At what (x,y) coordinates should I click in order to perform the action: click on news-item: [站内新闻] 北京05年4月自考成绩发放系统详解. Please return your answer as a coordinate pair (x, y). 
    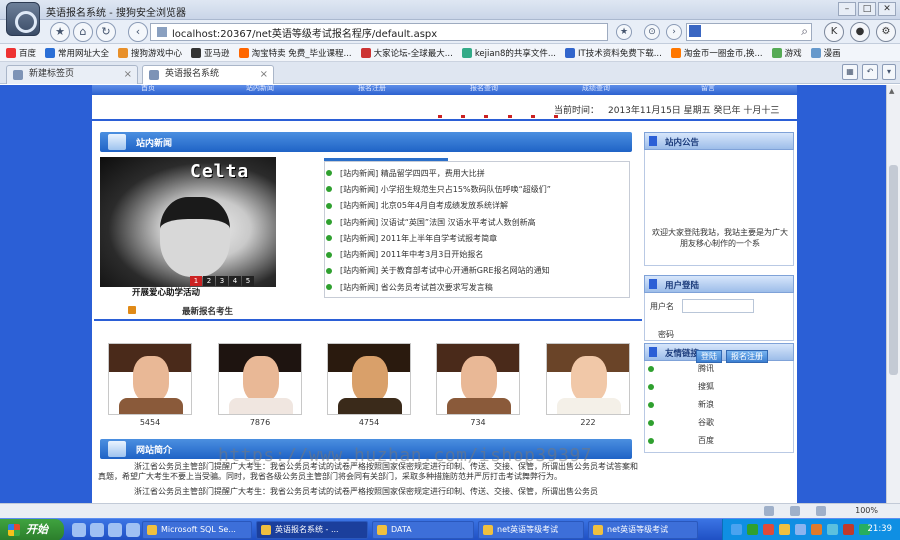
    Looking at the image, I should click on (437, 206).